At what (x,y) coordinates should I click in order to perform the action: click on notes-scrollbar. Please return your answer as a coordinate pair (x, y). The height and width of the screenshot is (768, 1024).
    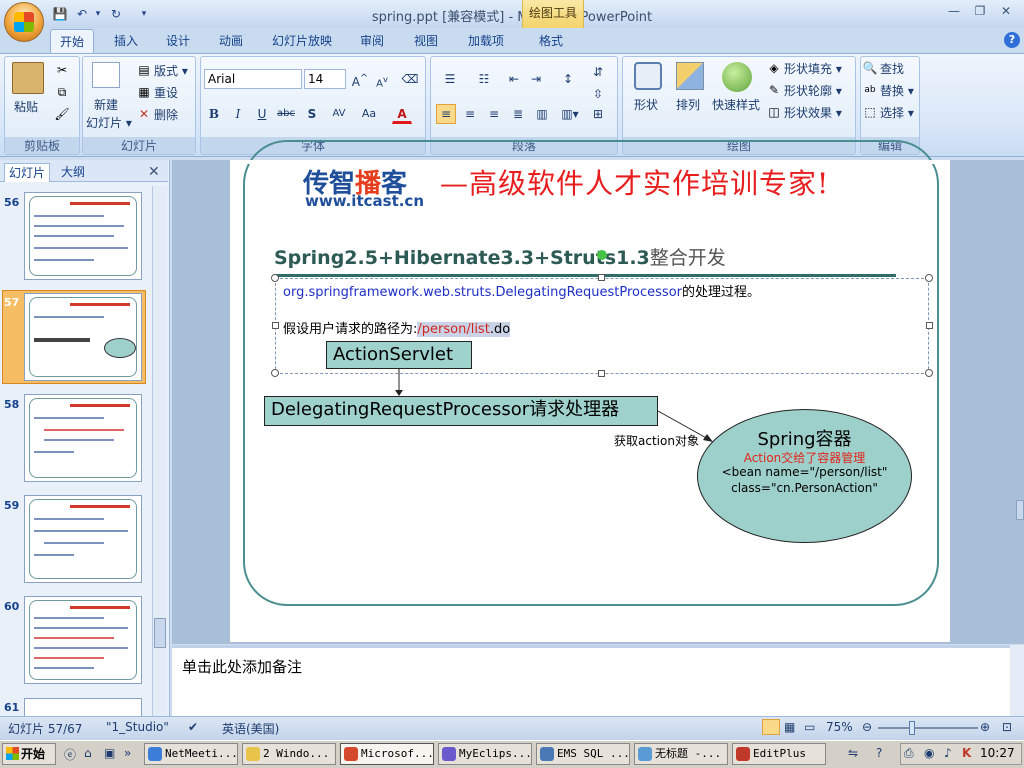
    Looking at the image, I should click on (1017, 680).